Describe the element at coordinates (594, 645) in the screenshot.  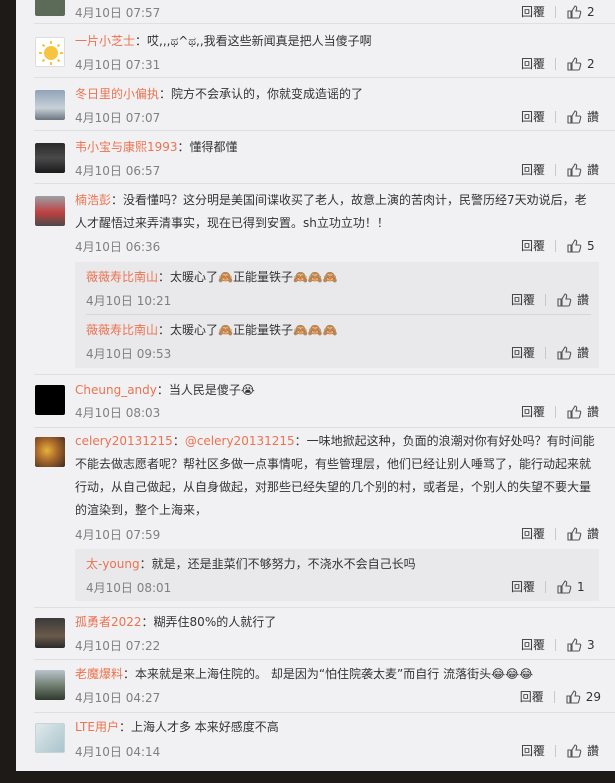
I see `like-count: 3` at that location.